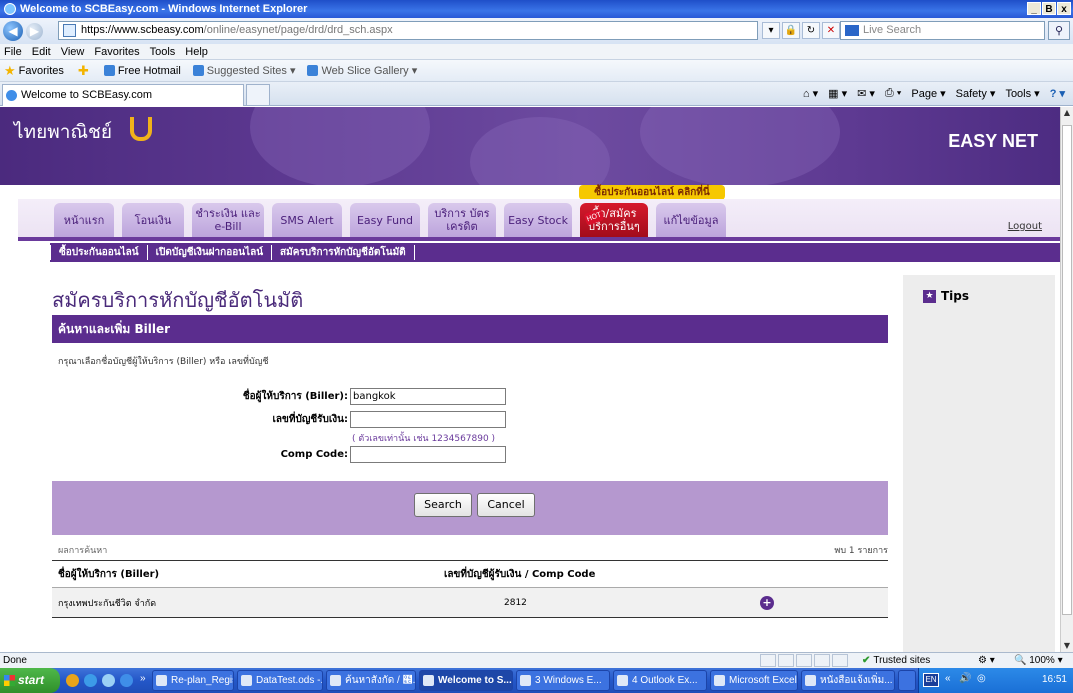 This screenshot has height=693, width=1073. What do you see at coordinates (98, 252) in the screenshot?
I see `subnav-buy-insurance: ซื้อประกันออนไลน์` at bounding box center [98, 252].